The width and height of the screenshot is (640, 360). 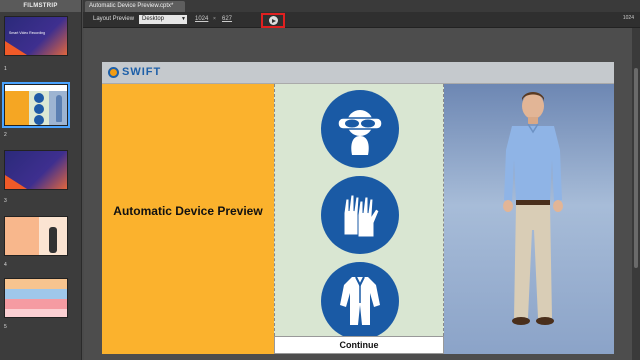 I want to click on filmstrip-panel: FILMSTRIP Smart Video Recording 1 2 3 4, so click(x=41, y=180).